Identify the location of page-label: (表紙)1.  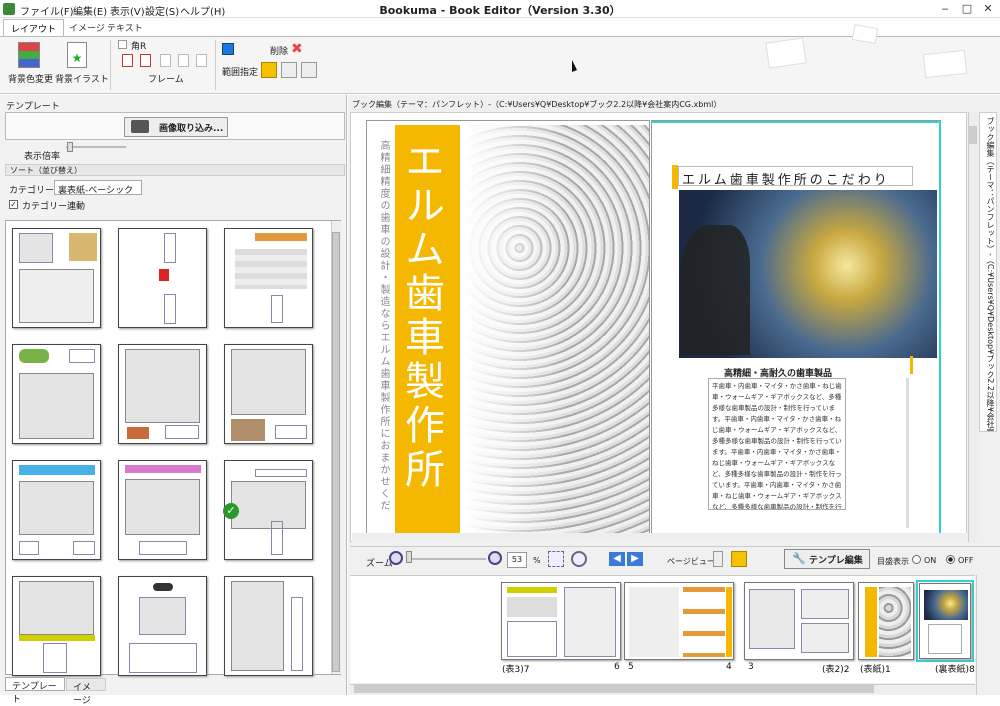
(875, 670).